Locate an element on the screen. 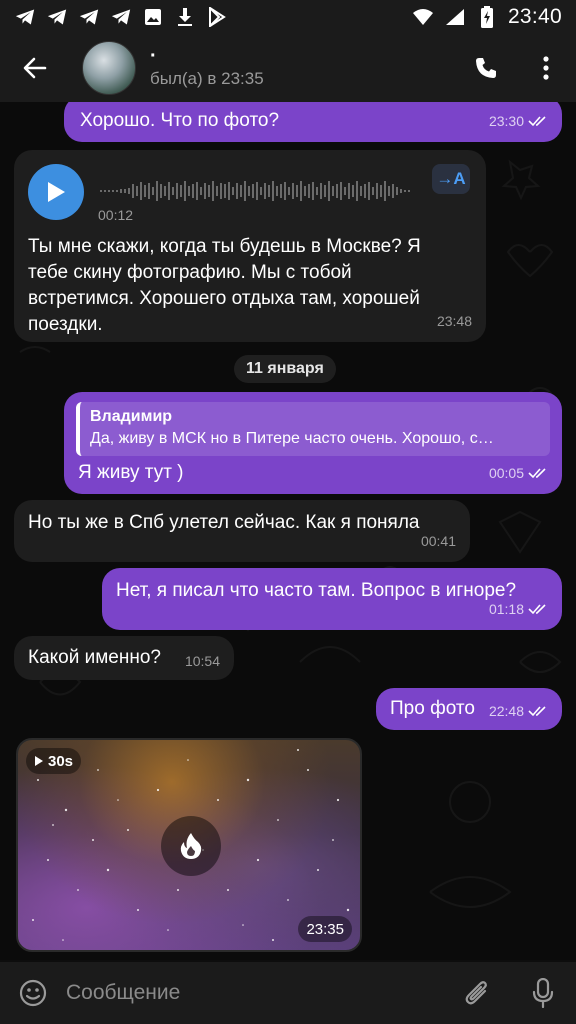  voice-duration: 00:12 is located at coordinates (116, 215).